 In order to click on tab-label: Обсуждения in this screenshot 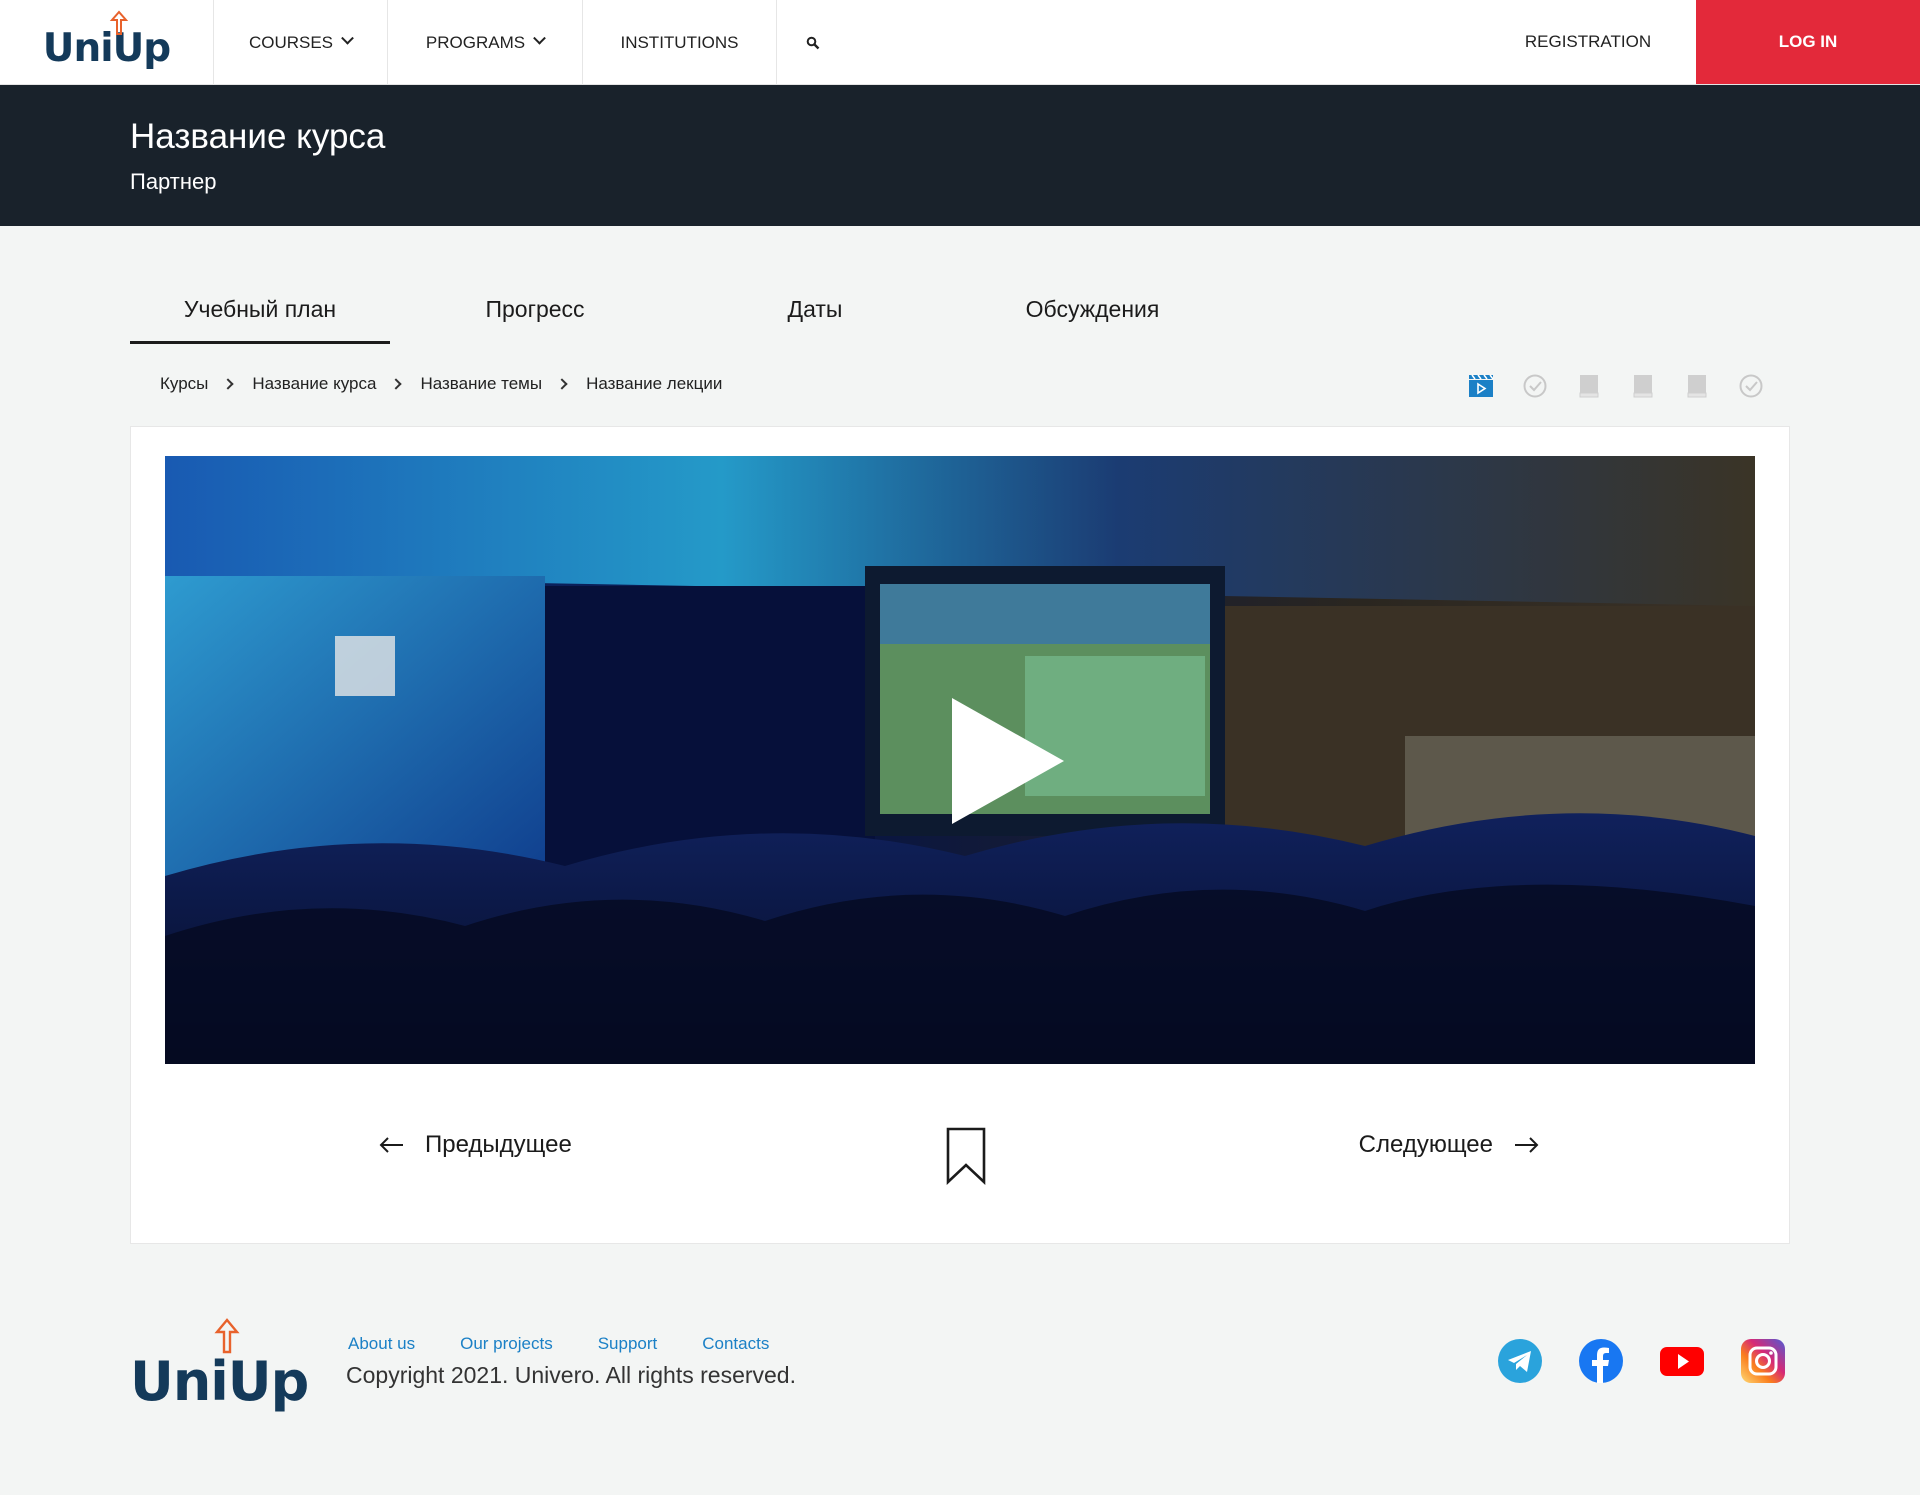, I will do `click(1092, 309)`.